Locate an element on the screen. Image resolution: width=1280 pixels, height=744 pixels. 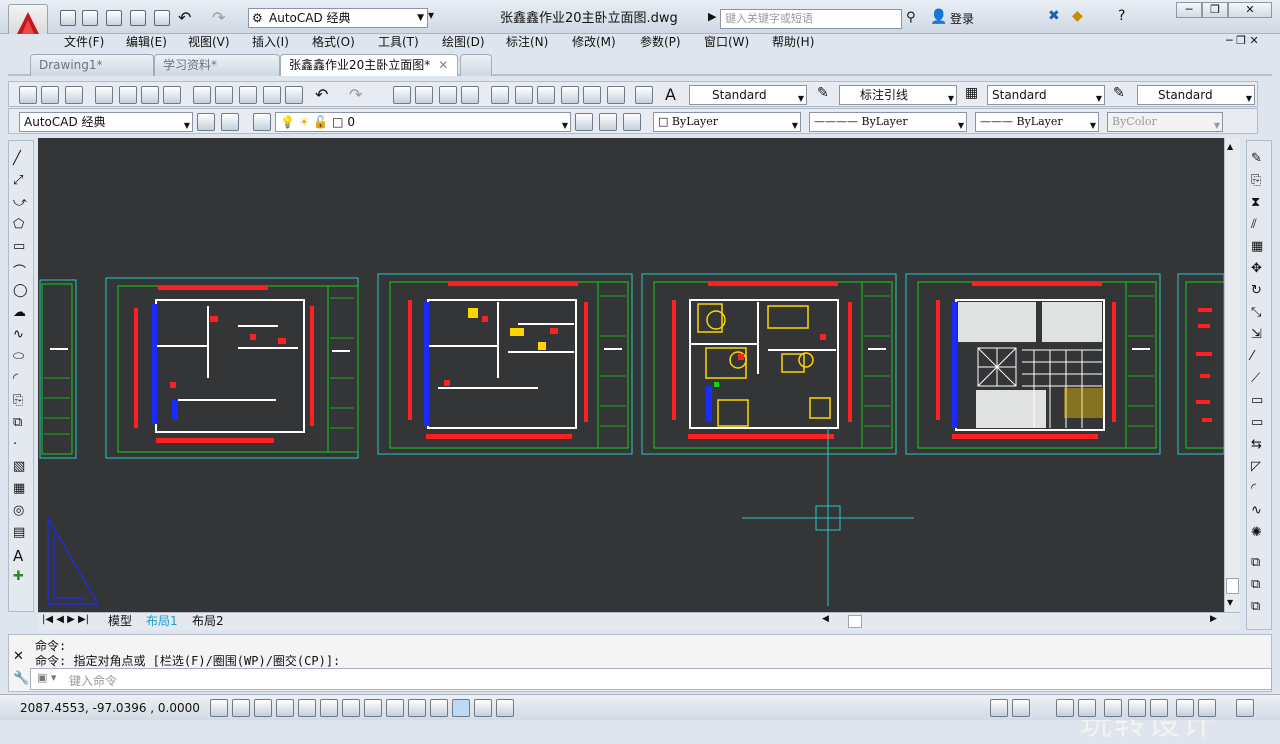
menu-modify: 修改(M) is located at coordinates (594, 42).